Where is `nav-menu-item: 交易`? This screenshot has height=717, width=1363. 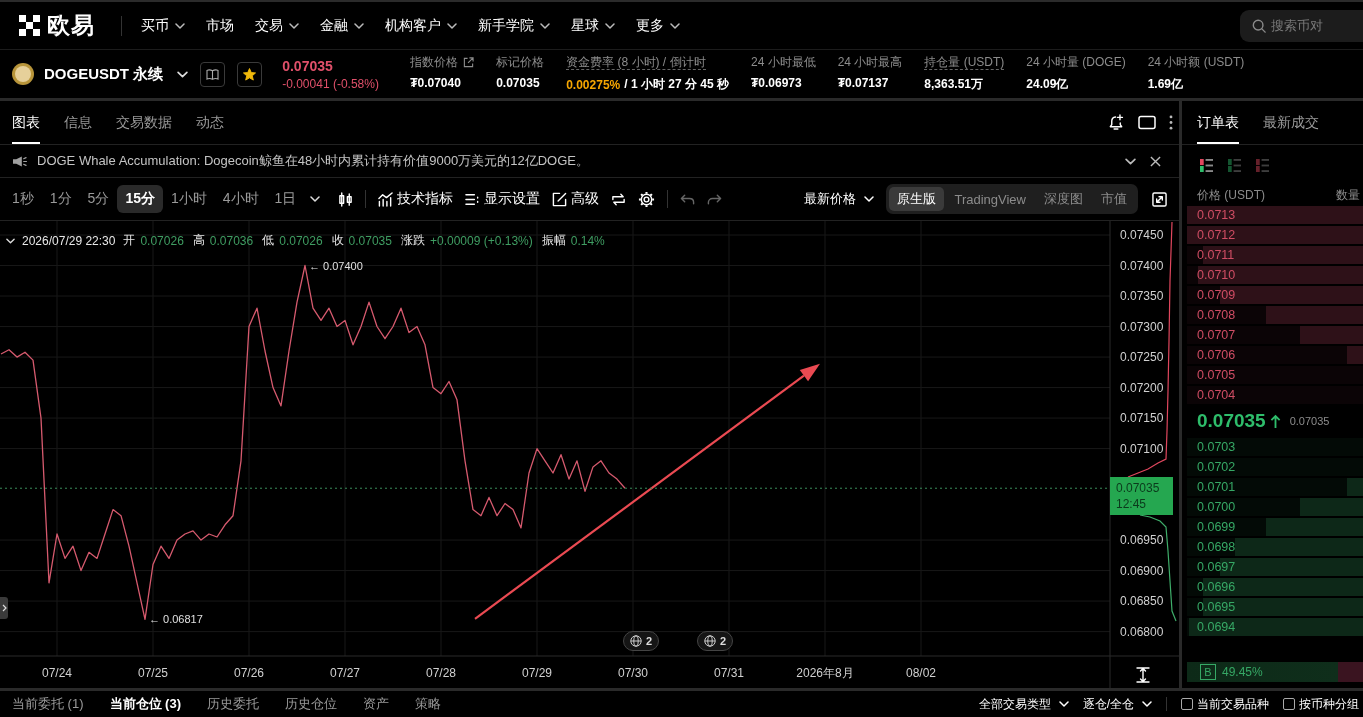
nav-menu-item: 交易 is located at coordinates (277, 25).